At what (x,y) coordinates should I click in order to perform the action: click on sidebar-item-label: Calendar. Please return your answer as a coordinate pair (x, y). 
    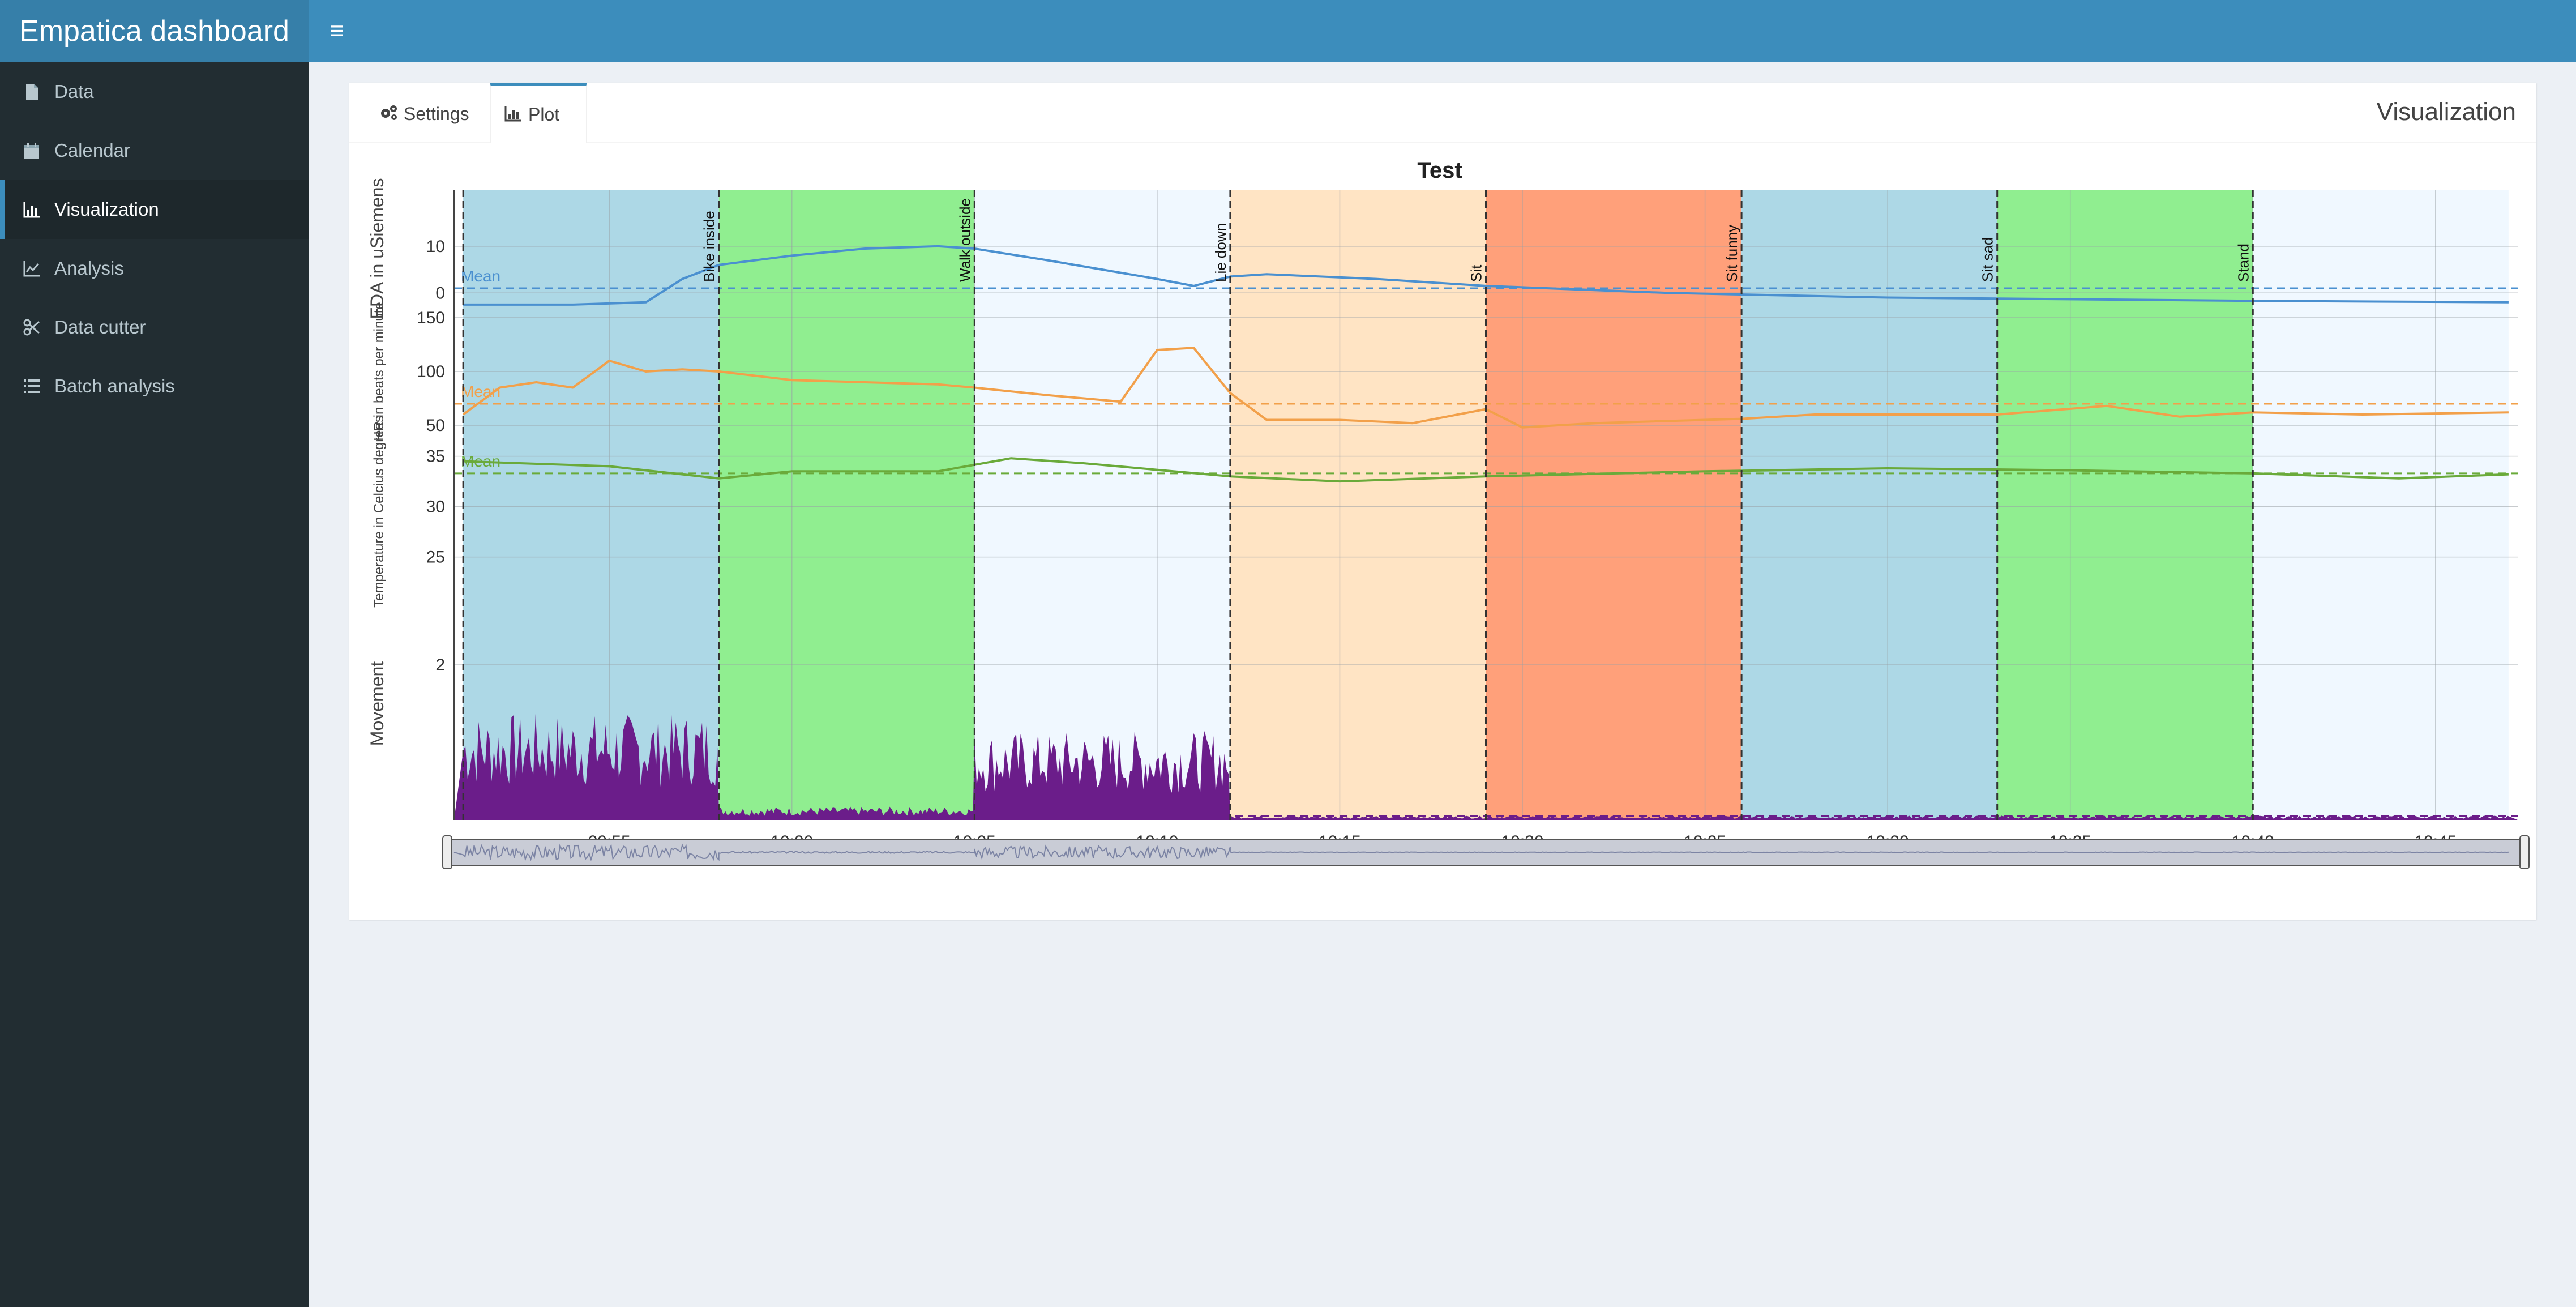
    Looking at the image, I should click on (92, 150).